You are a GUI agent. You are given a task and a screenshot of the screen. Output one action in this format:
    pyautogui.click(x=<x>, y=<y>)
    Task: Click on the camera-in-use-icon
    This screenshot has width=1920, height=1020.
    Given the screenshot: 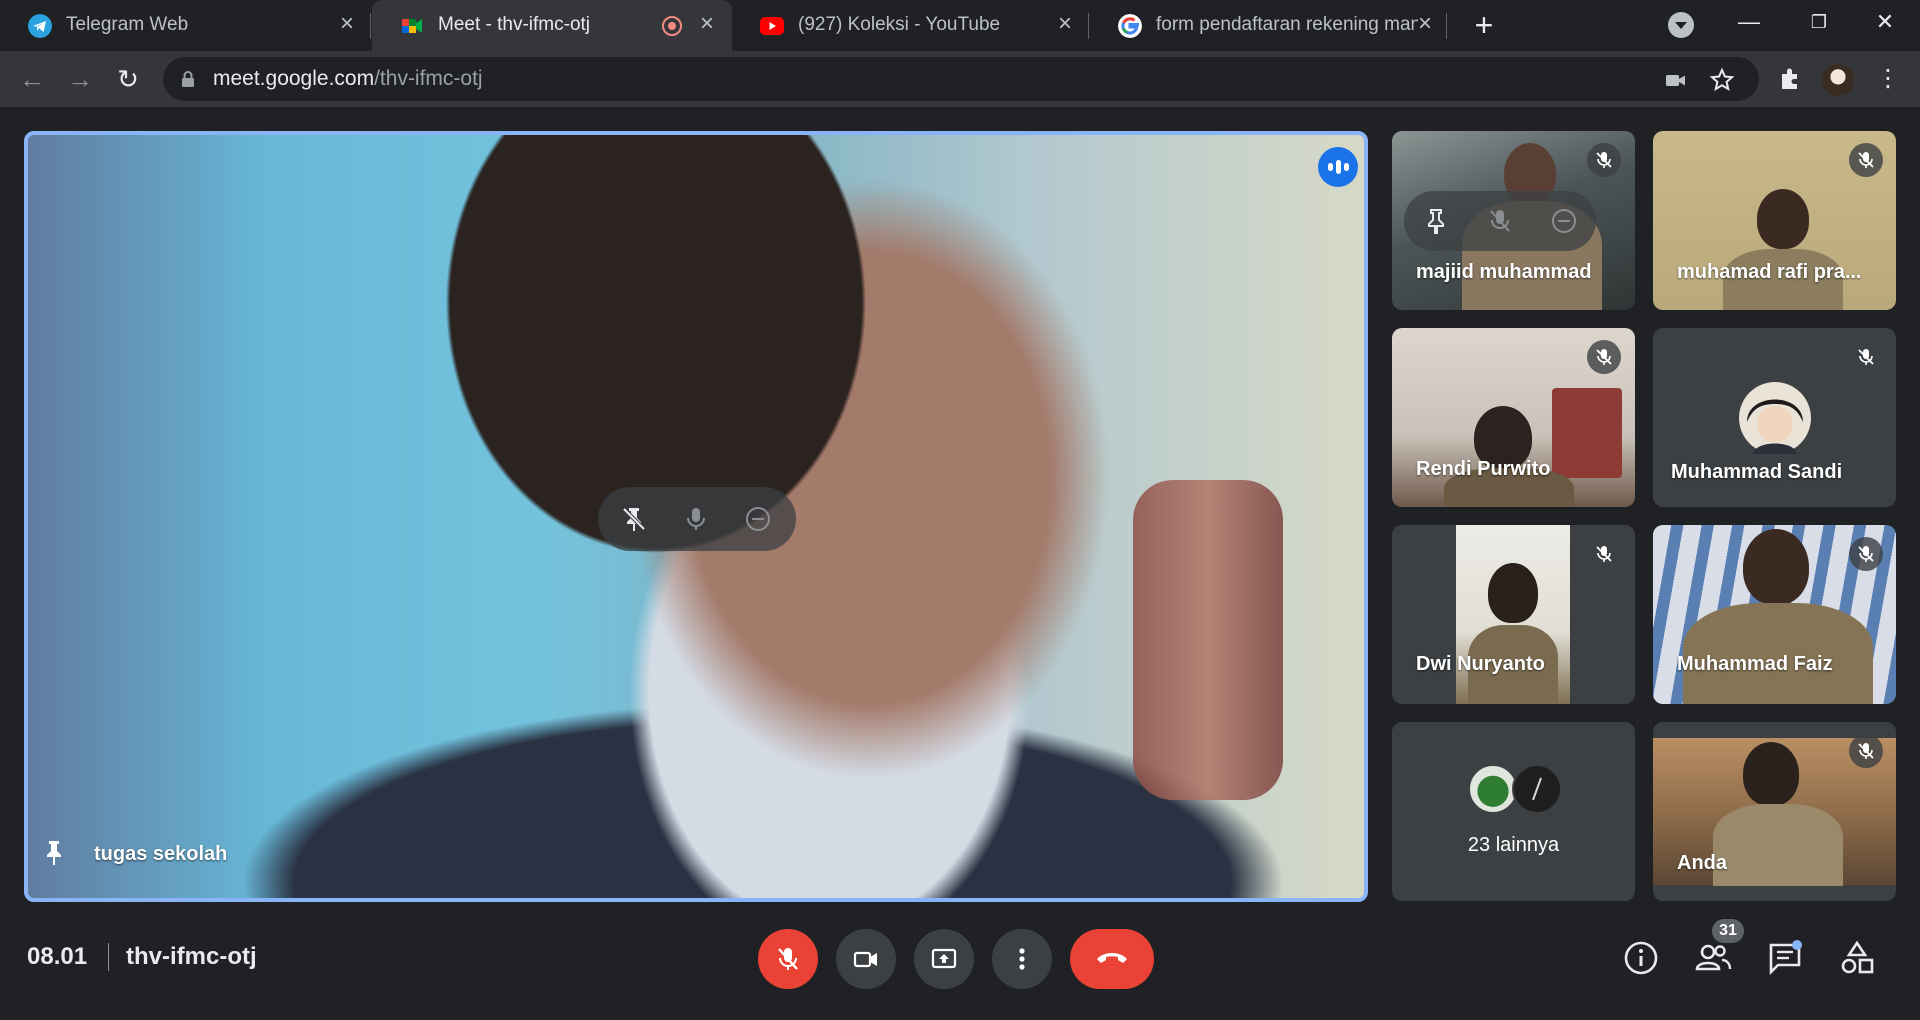 What is the action you would take?
    pyautogui.click(x=1676, y=80)
    